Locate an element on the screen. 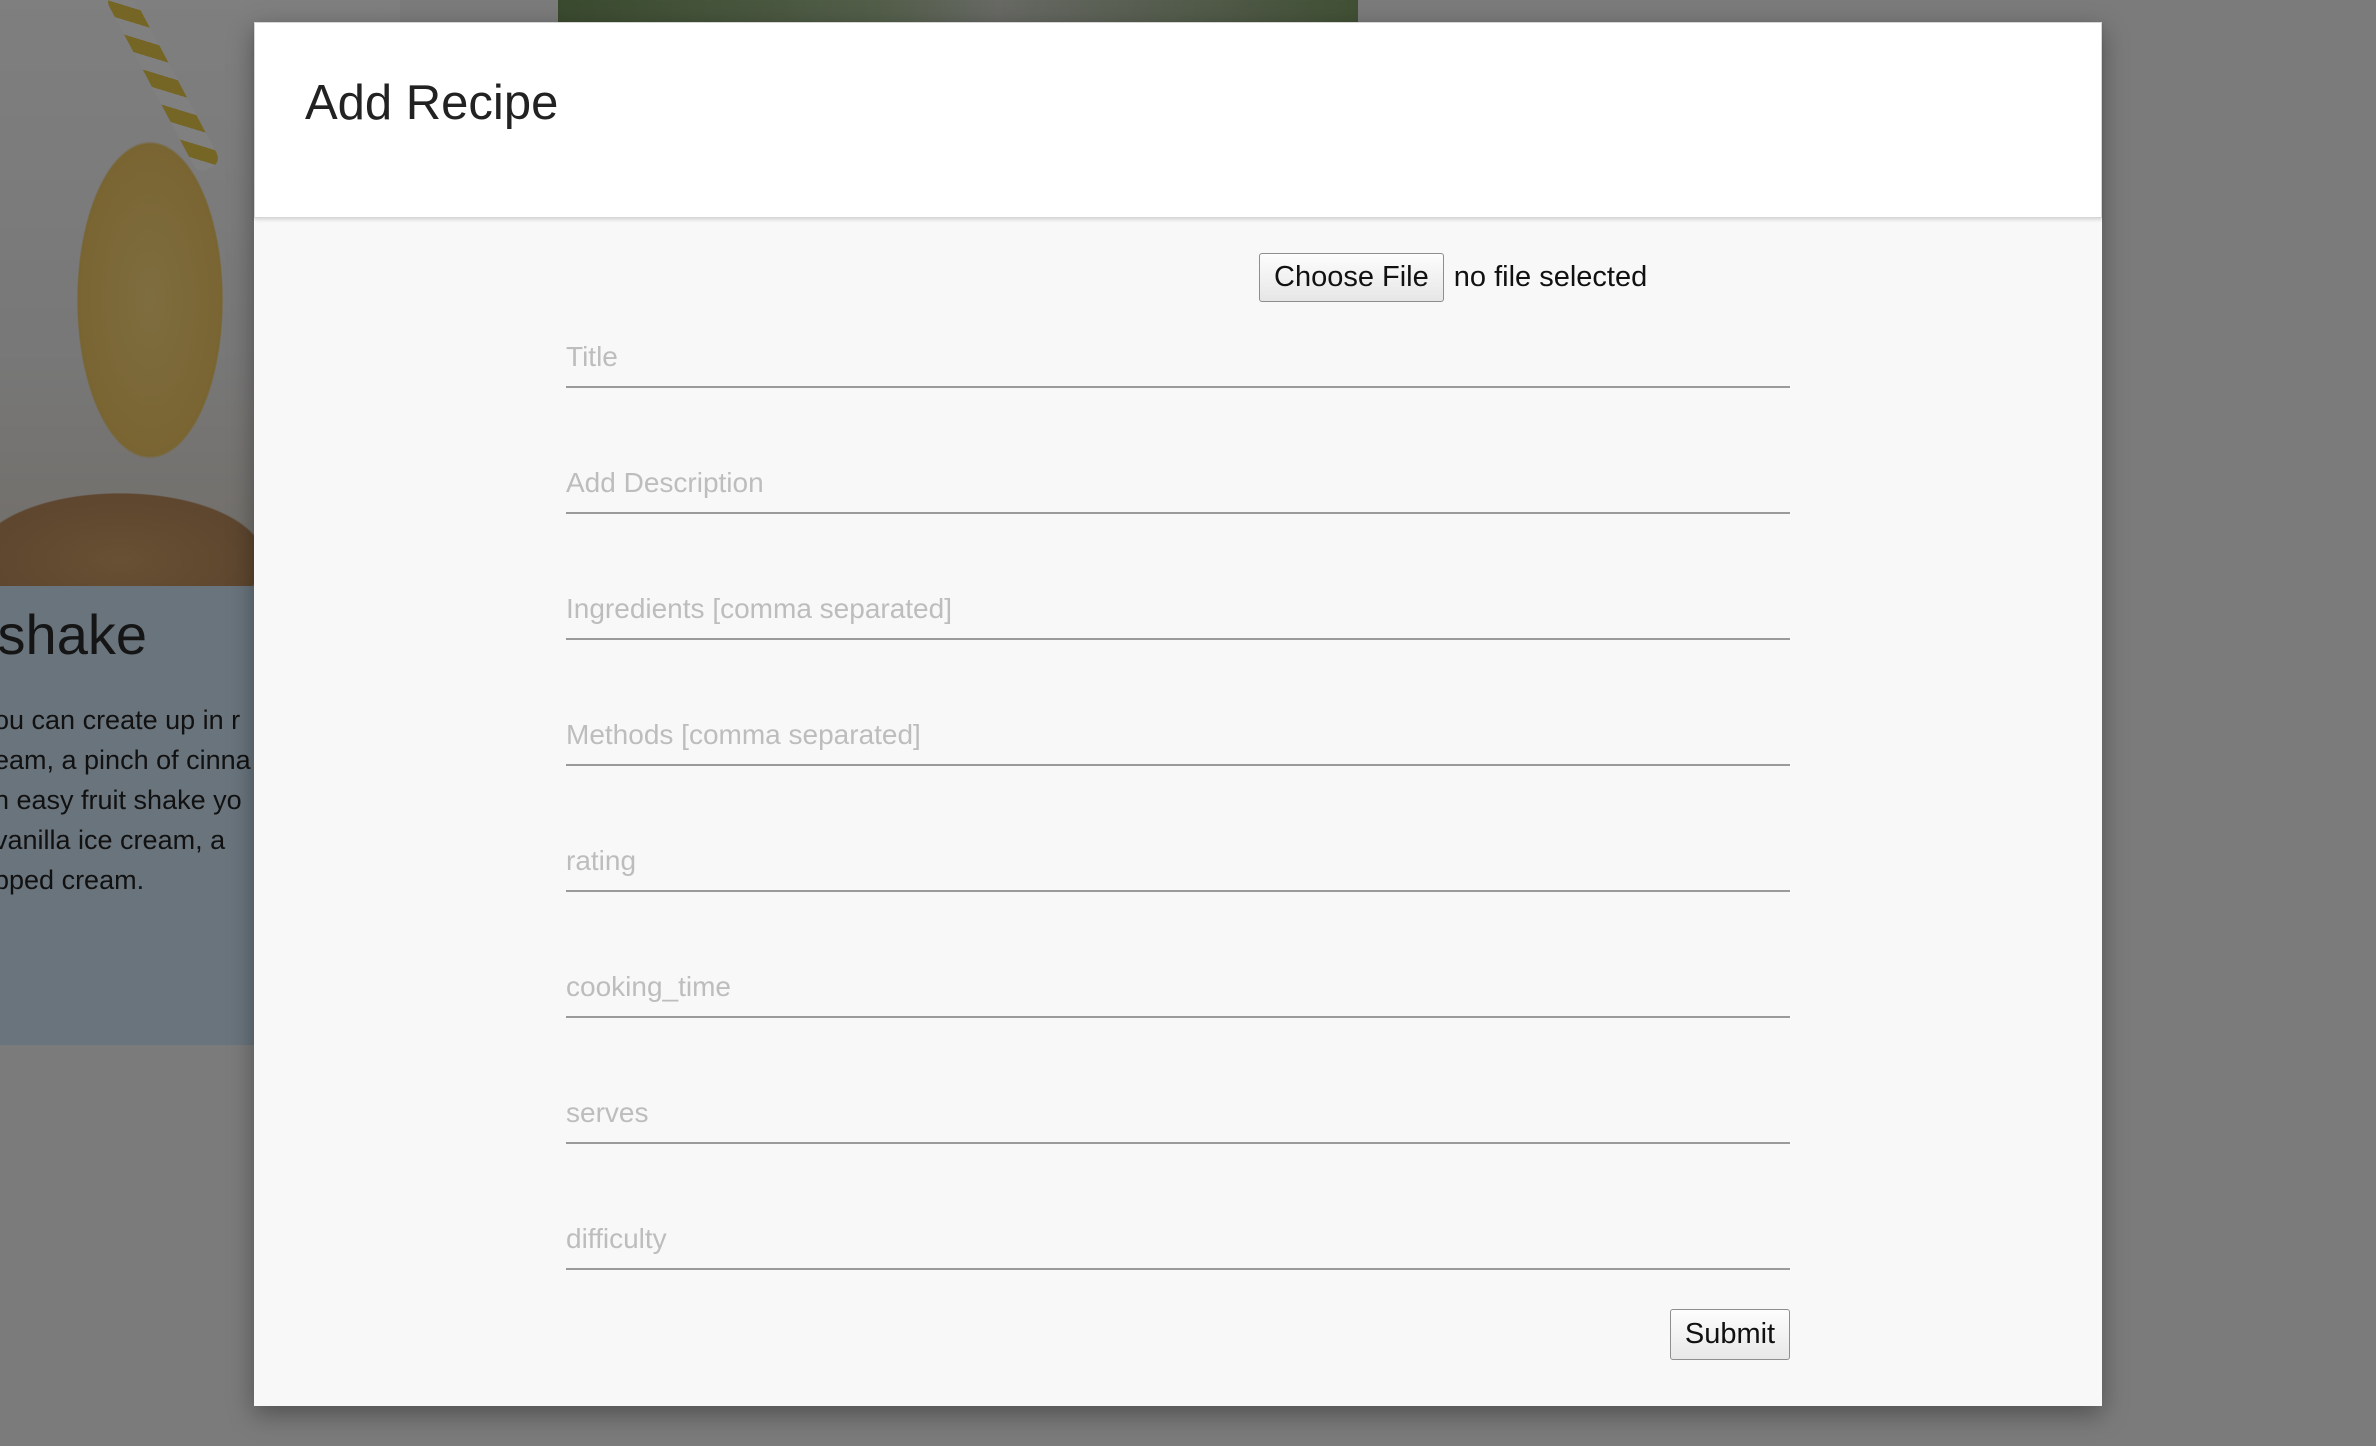 This screenshot has width=2376, height=1446. title-input is located at coordinates (1178, 358).